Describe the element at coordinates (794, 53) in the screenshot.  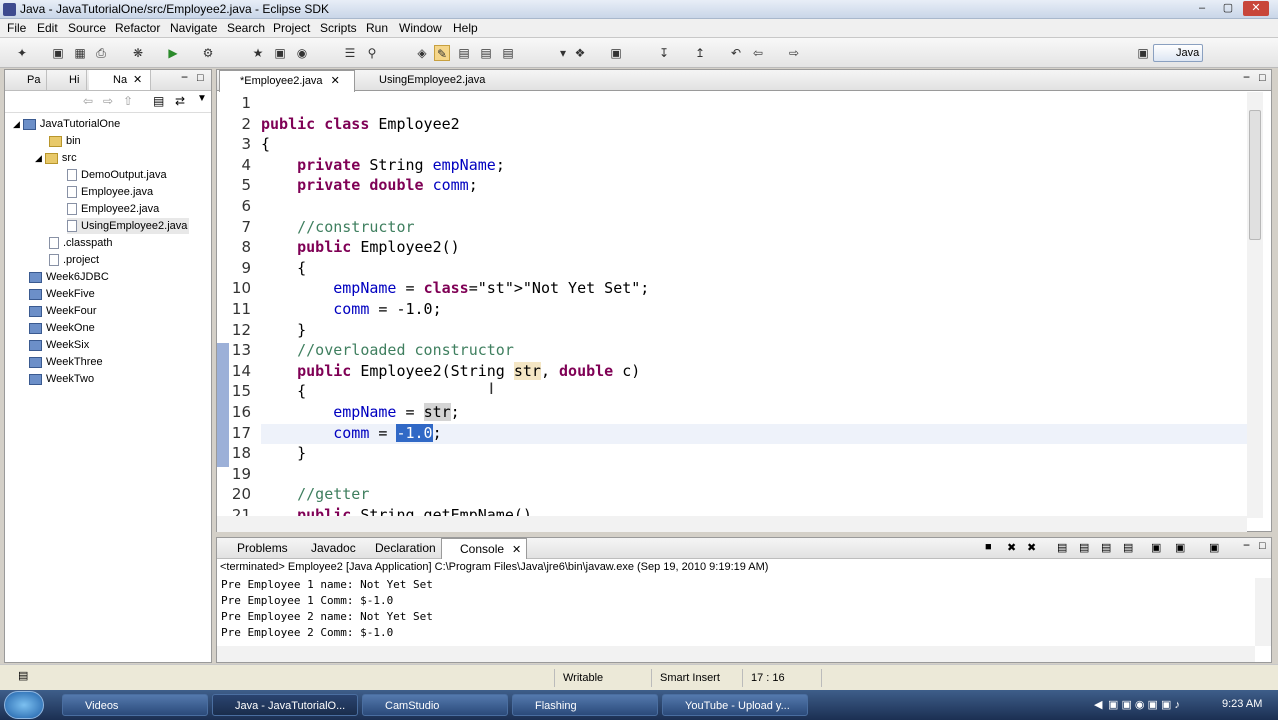
I see `forward-arrow-icon: ⇨` at that location.